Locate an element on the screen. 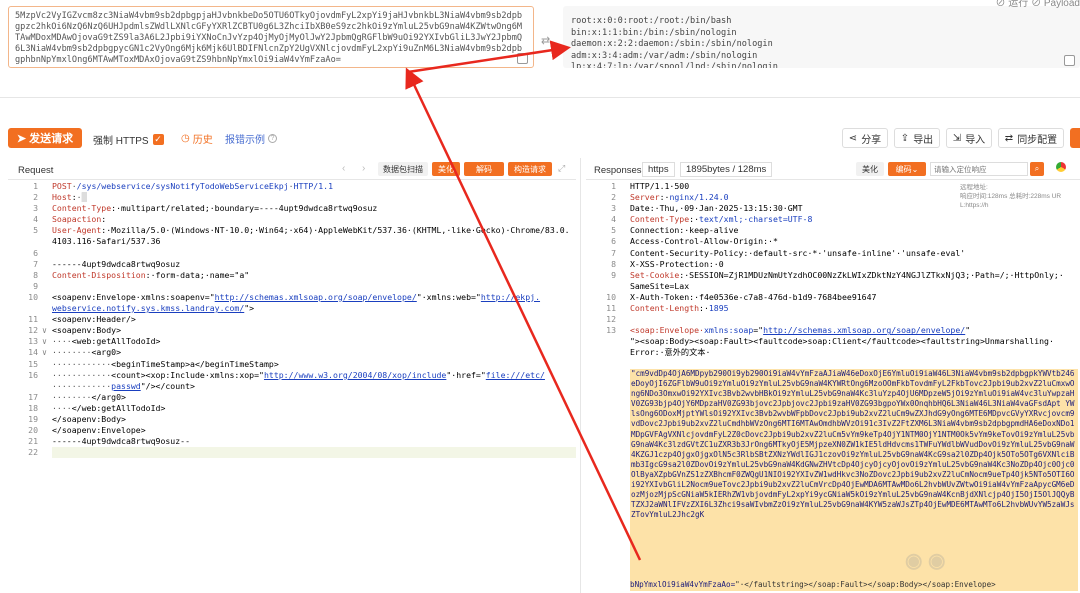  code-line: Soapaction: is located at coordinates (79, 219).